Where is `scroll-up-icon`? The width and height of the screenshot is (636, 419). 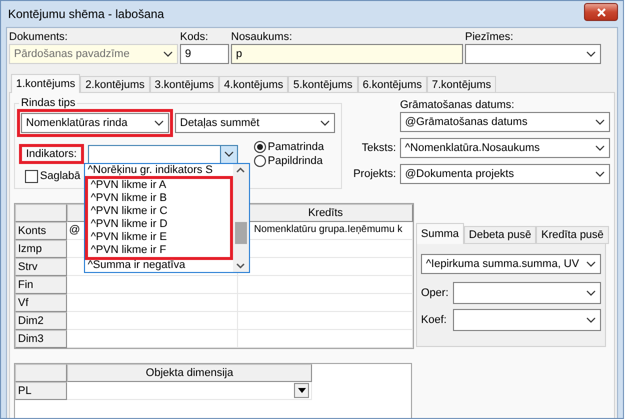
scroll-up-icon is located at coordinates (241, 169).